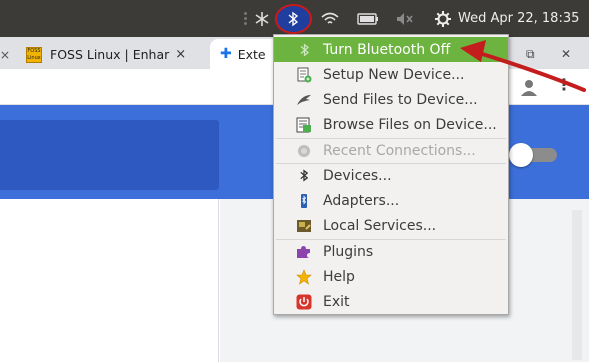 The image size is (589, 362). What do you see at coordinates (251, 54) in the screenshot?
I see `tab-title: Exte` at bounding box center [251, 54].